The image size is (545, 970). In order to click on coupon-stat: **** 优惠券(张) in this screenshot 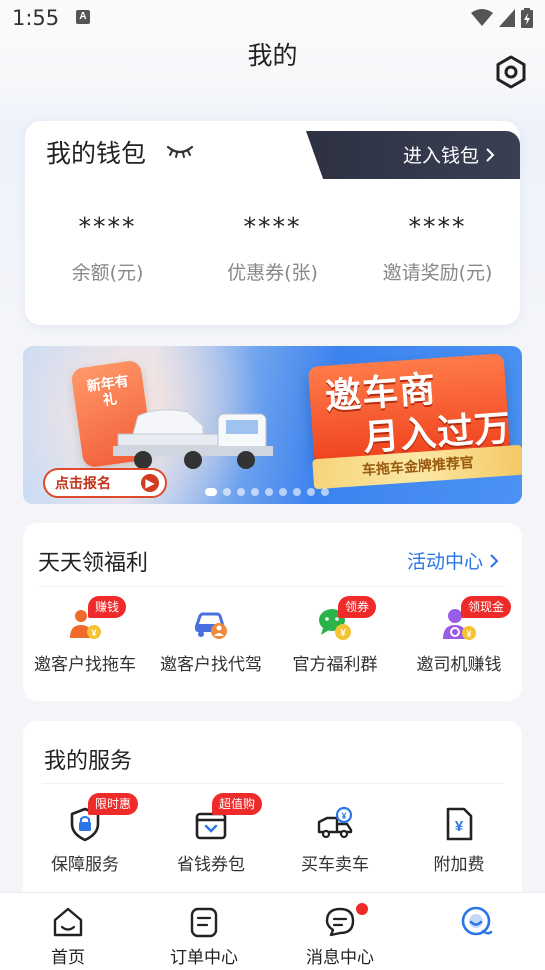, I will do `click(272, 247)`.